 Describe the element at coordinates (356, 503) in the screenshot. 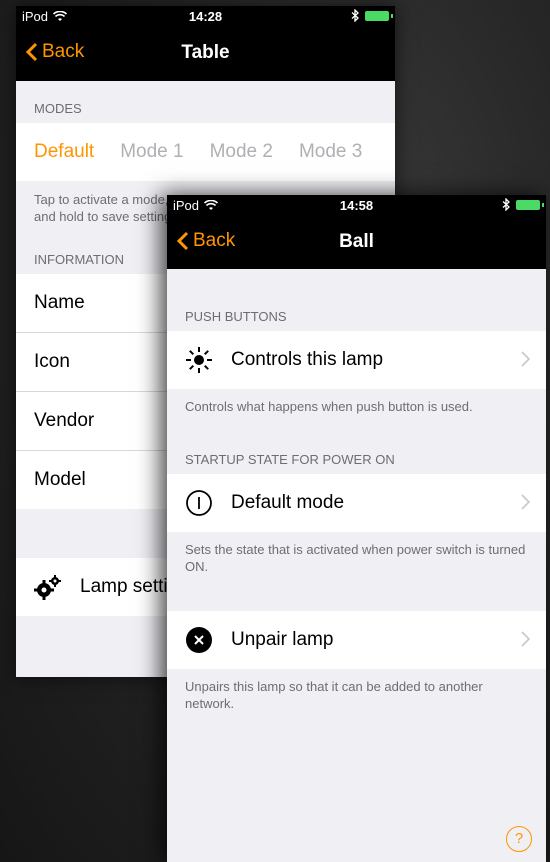

I see `default-mode-row: Default mode` at that location.